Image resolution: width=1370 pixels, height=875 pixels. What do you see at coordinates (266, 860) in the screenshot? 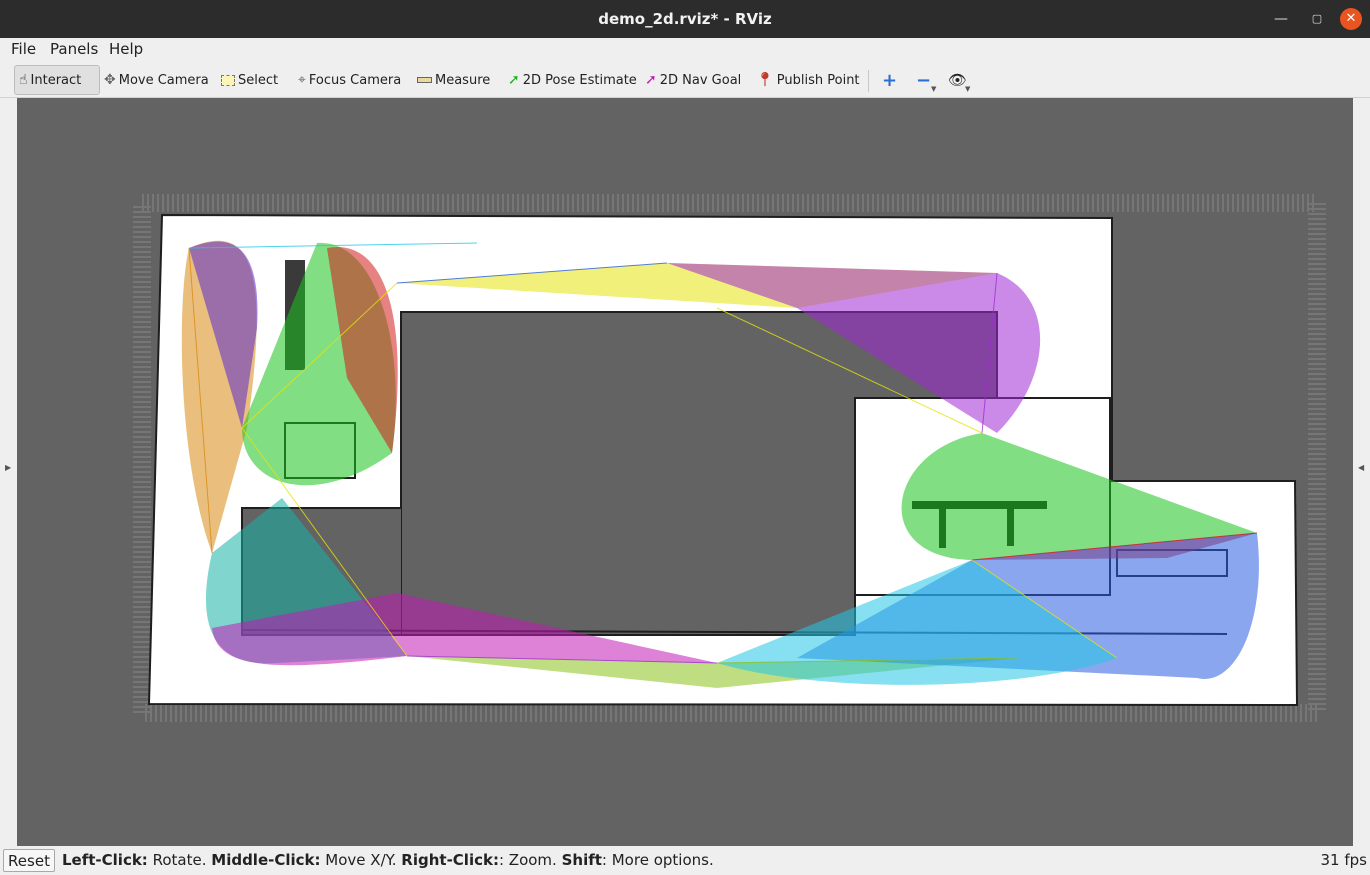
I see `middle-click-label: Middle-Click:` at bounding box center [266, 860].